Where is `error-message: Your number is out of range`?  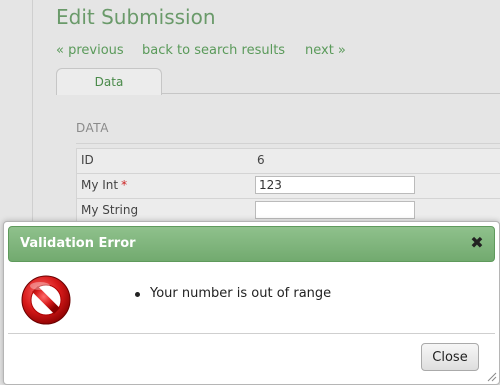
error-message: Your number is out of range is located at coordinates (230, 293).